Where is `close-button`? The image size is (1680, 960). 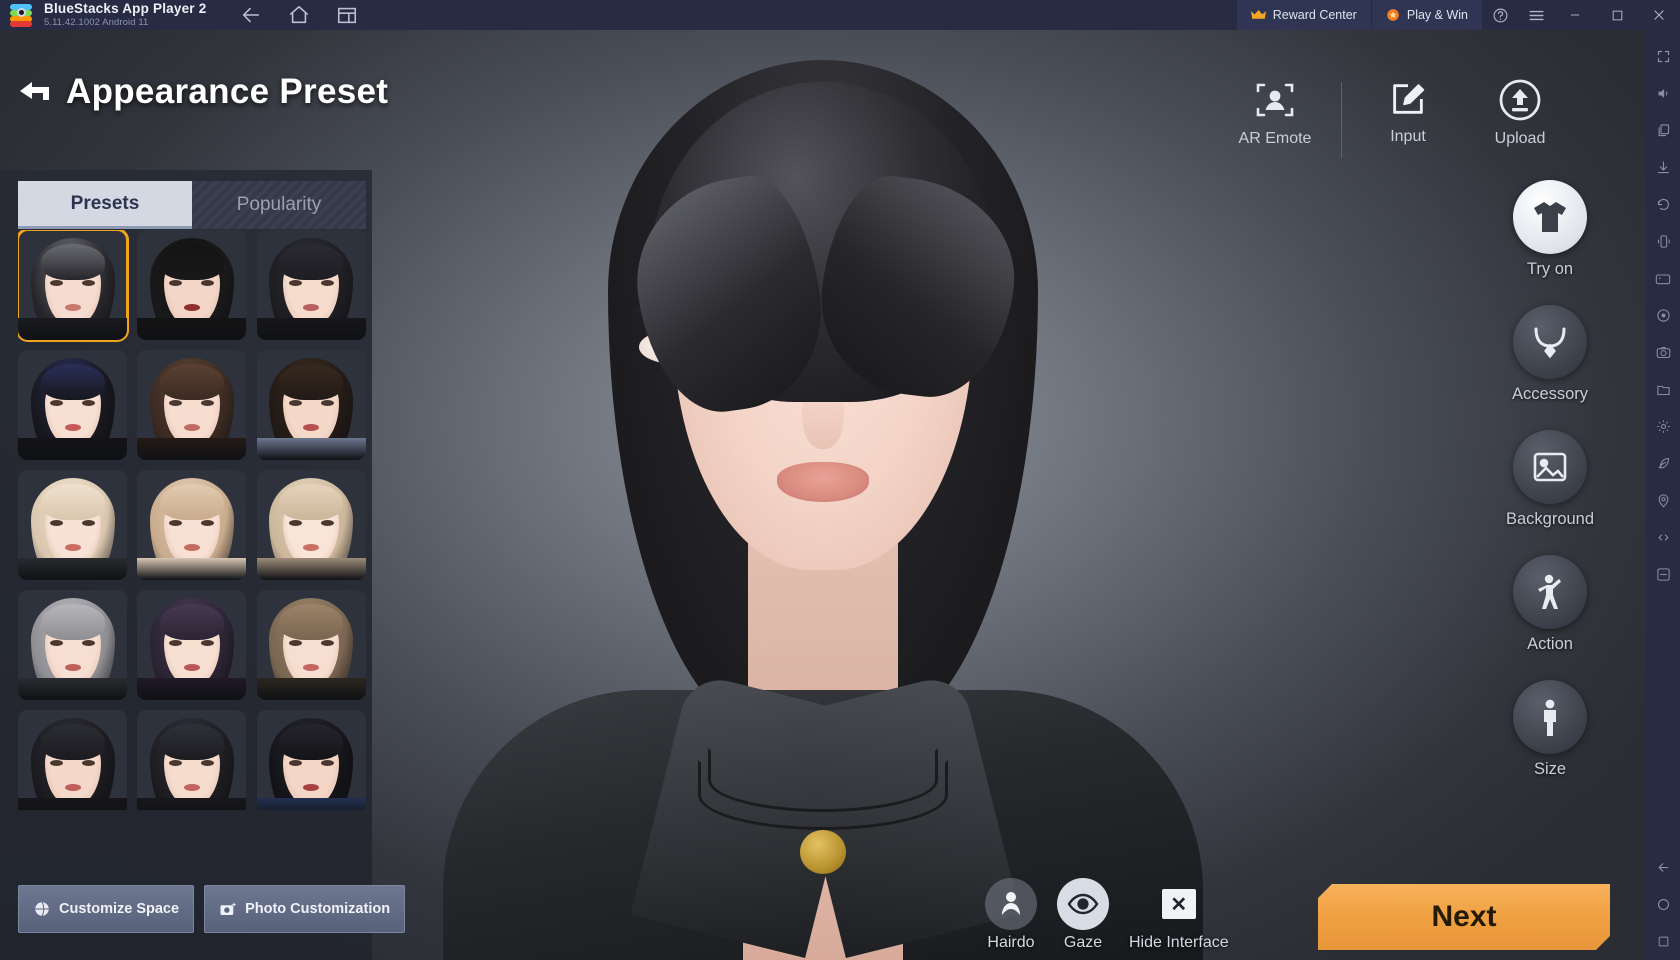
close-button is located at coordinates (1659, 15).